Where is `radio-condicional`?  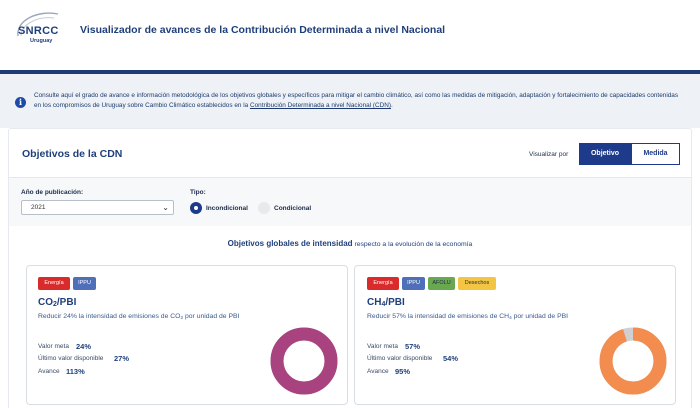 radio-condicional is located at coordinates (264, 208).